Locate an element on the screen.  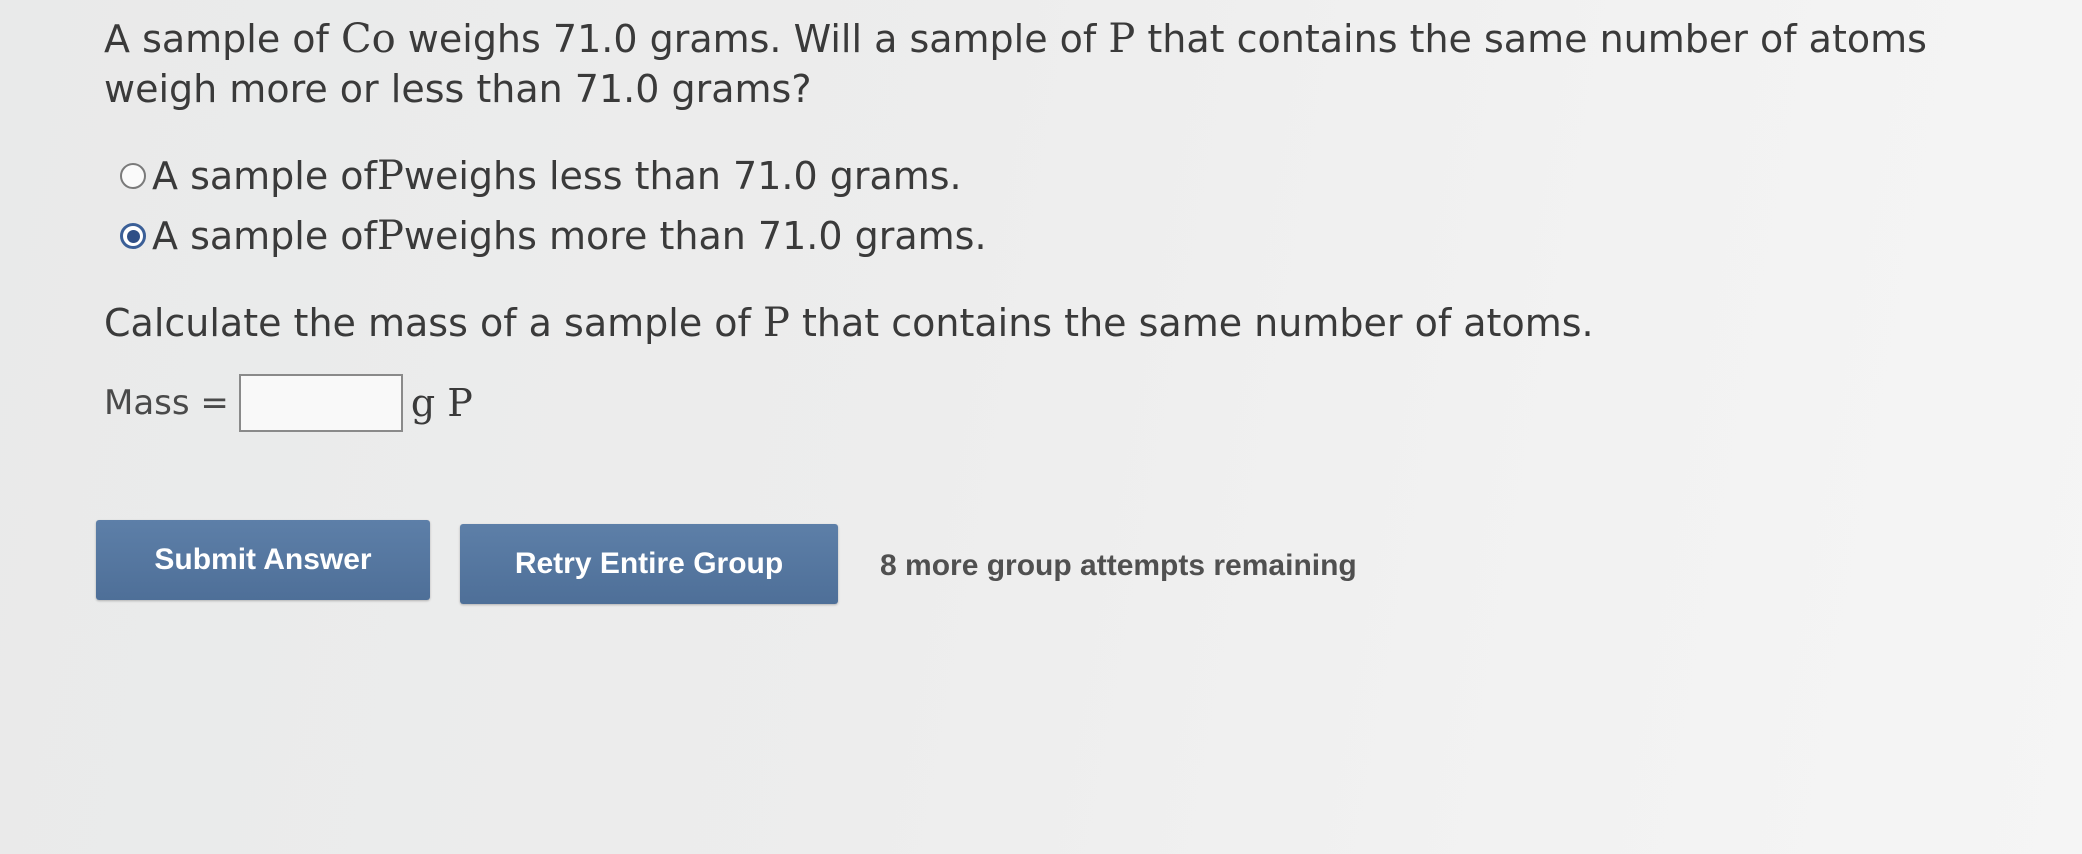
mass-unit: g P is located at coordinates (441, 403).